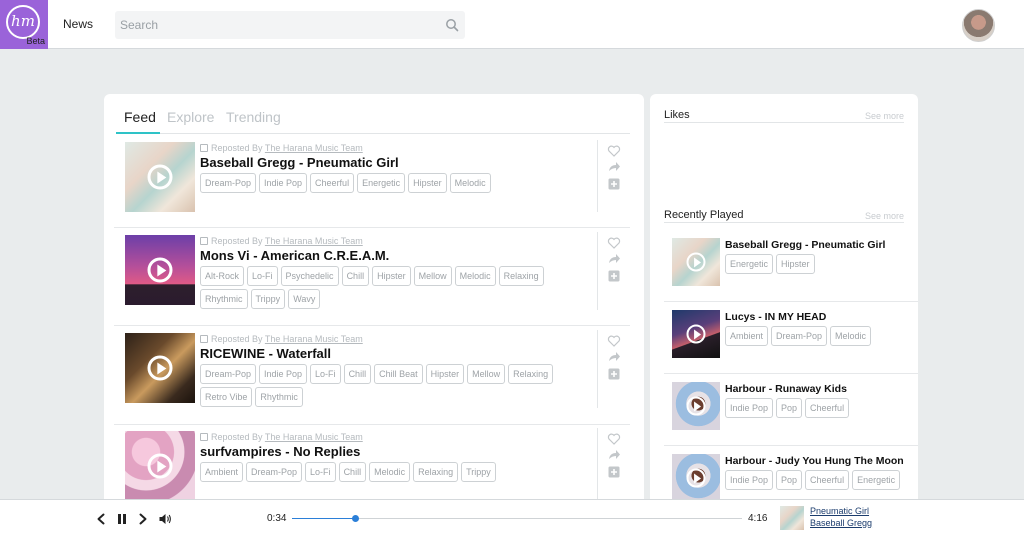  I want to click on track-title: Baseball Gregg - Pneumatic Girl, so click(299, 162).